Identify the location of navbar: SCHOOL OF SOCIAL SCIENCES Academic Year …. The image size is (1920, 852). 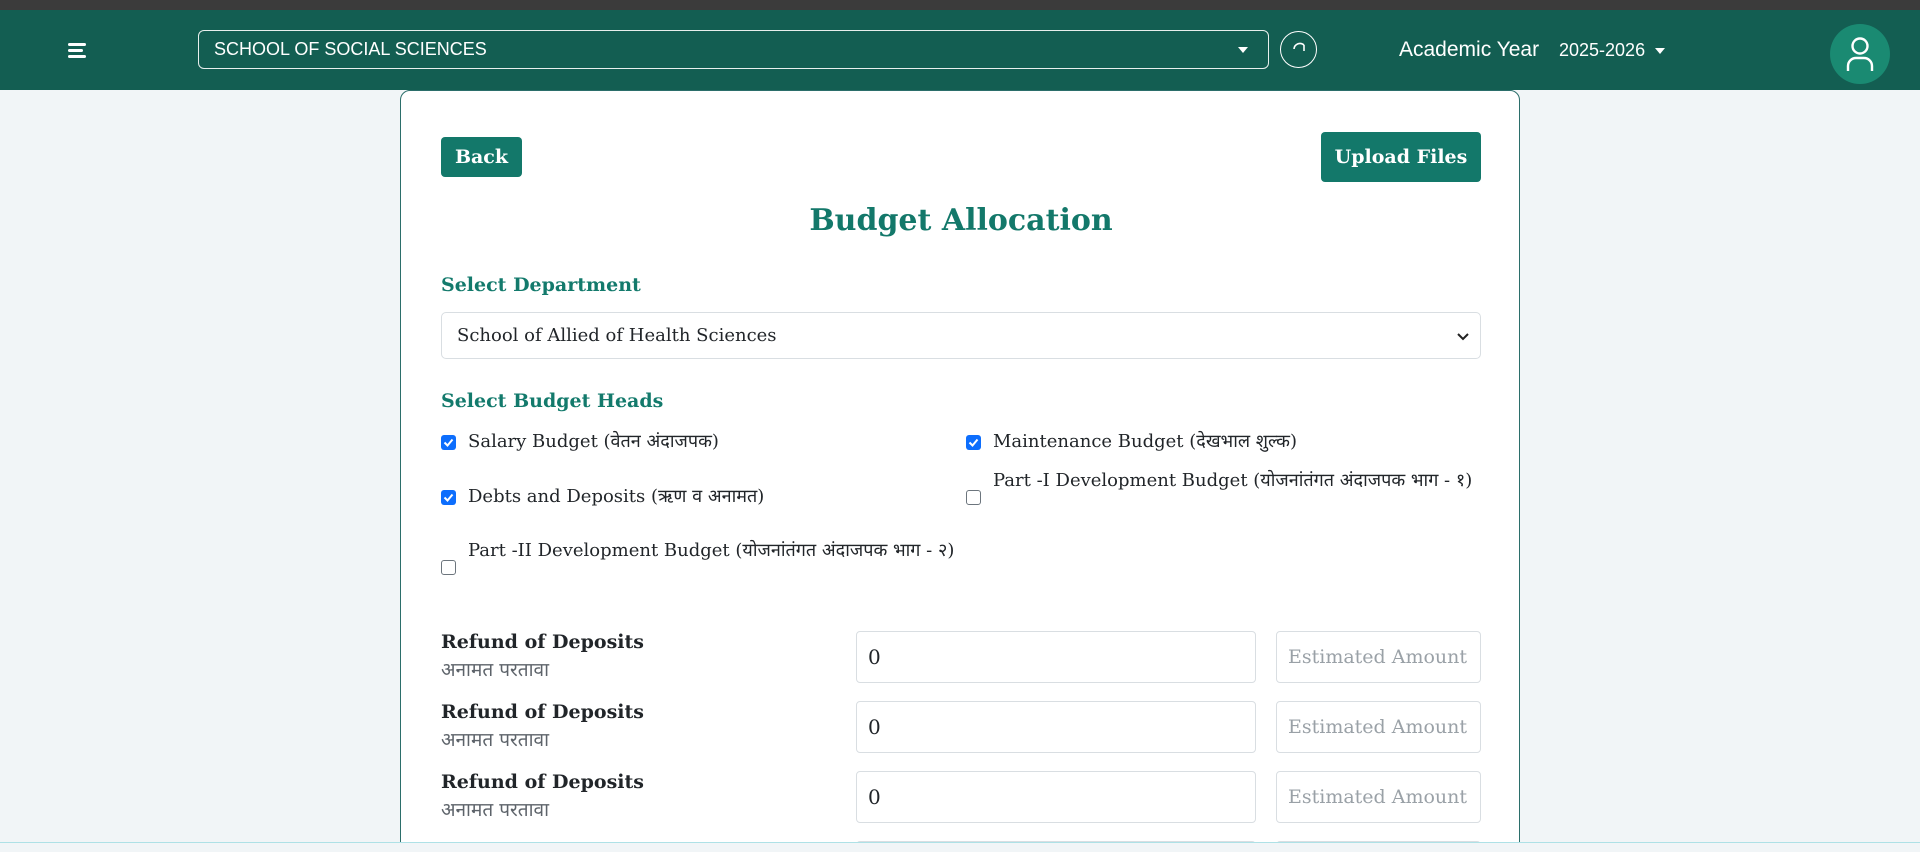
(960, 50).